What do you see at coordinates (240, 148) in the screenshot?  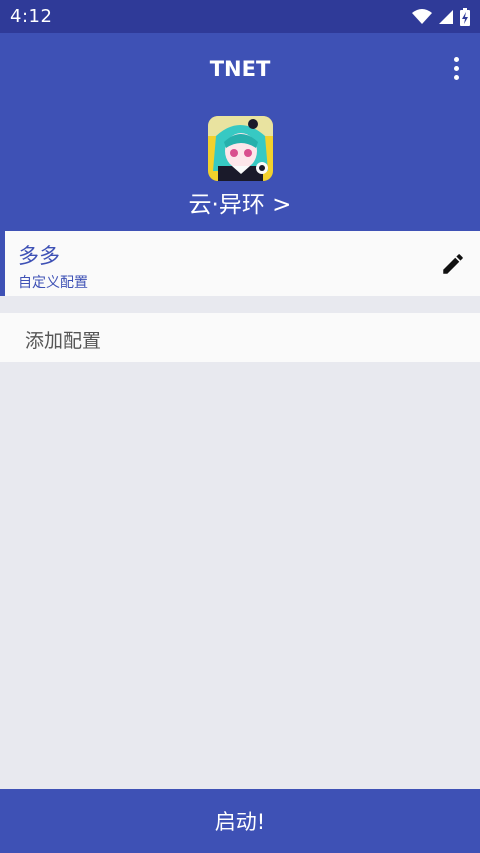 I see `game-avatar-icon` at bounding box center [240, 148].